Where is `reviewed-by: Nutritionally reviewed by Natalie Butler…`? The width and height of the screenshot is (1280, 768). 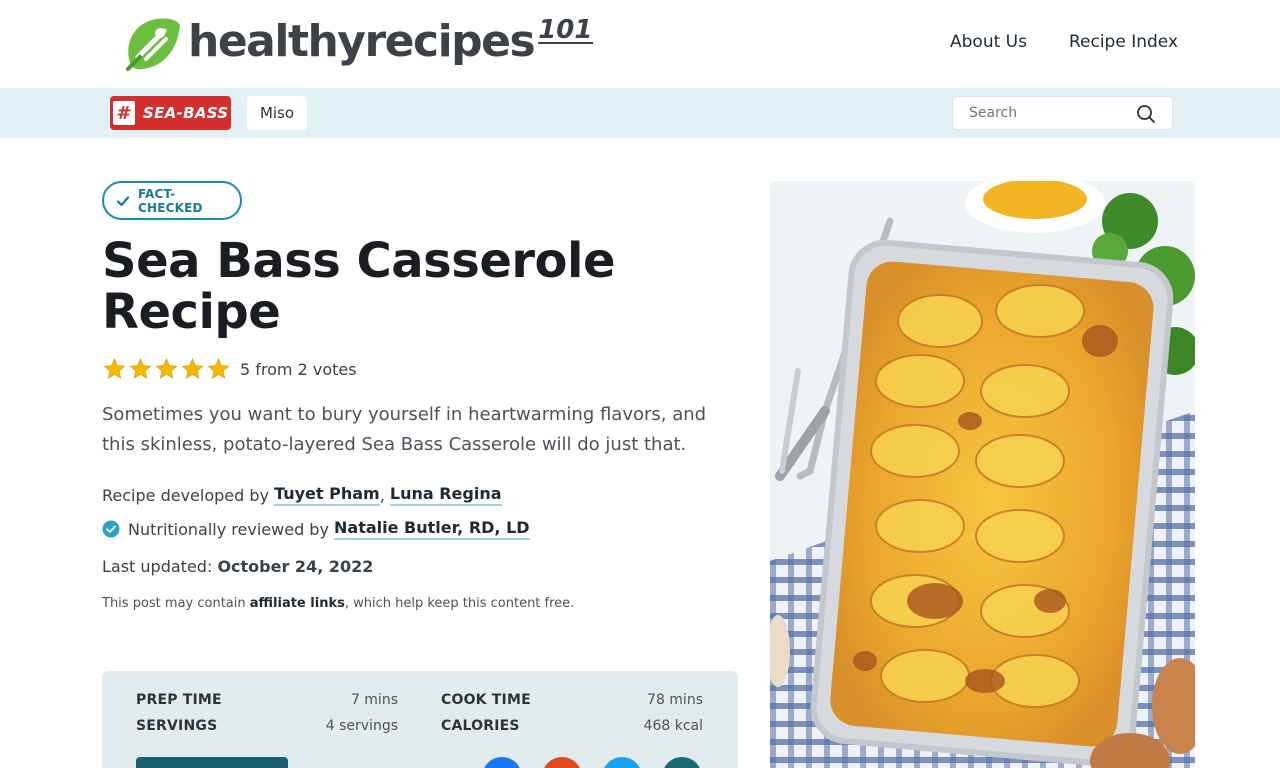 reviewed-by: Nutritionally reviewed by Natalie Butler… is located at coordinates (316, 529).